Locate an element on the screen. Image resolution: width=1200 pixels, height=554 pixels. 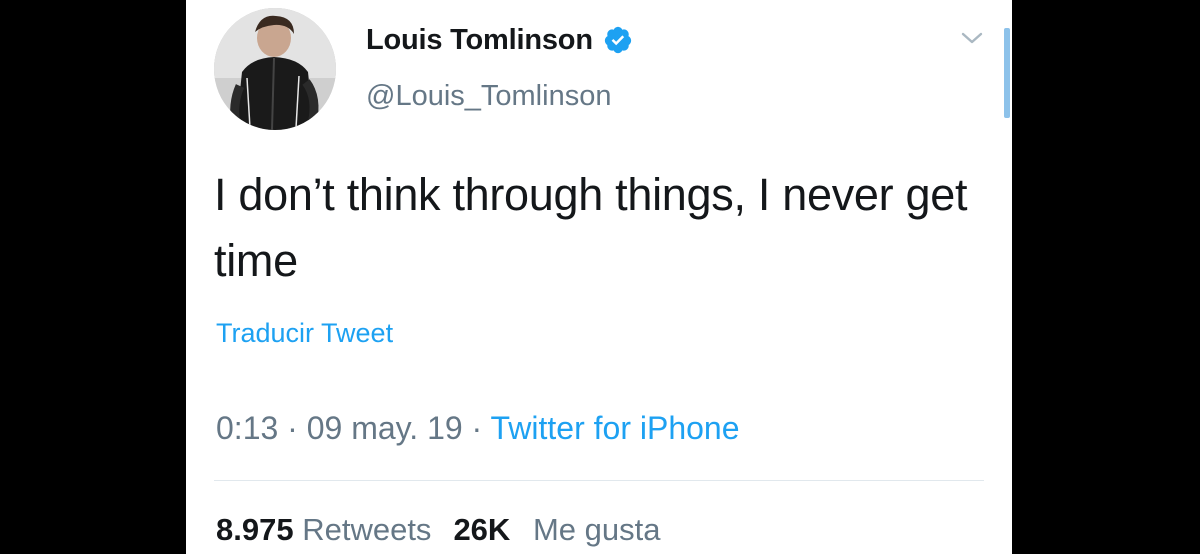
divider is located at coordinates (599, 480).